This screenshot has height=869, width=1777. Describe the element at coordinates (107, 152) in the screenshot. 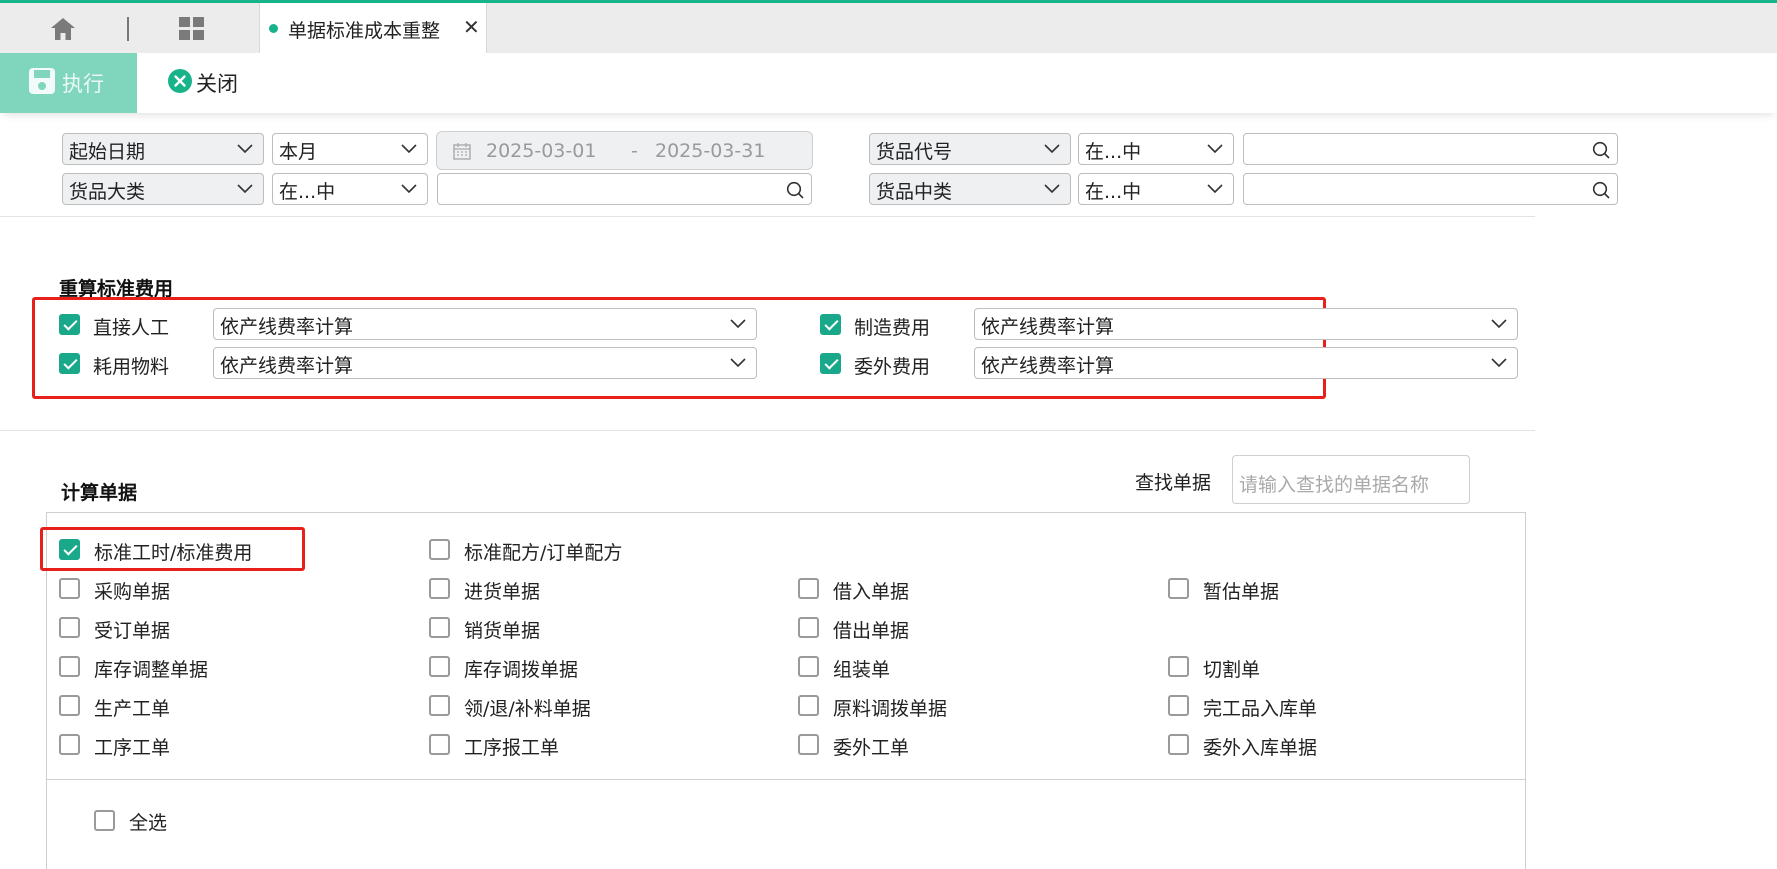

I see `filter-field-1-value: 起始日期` at that location.